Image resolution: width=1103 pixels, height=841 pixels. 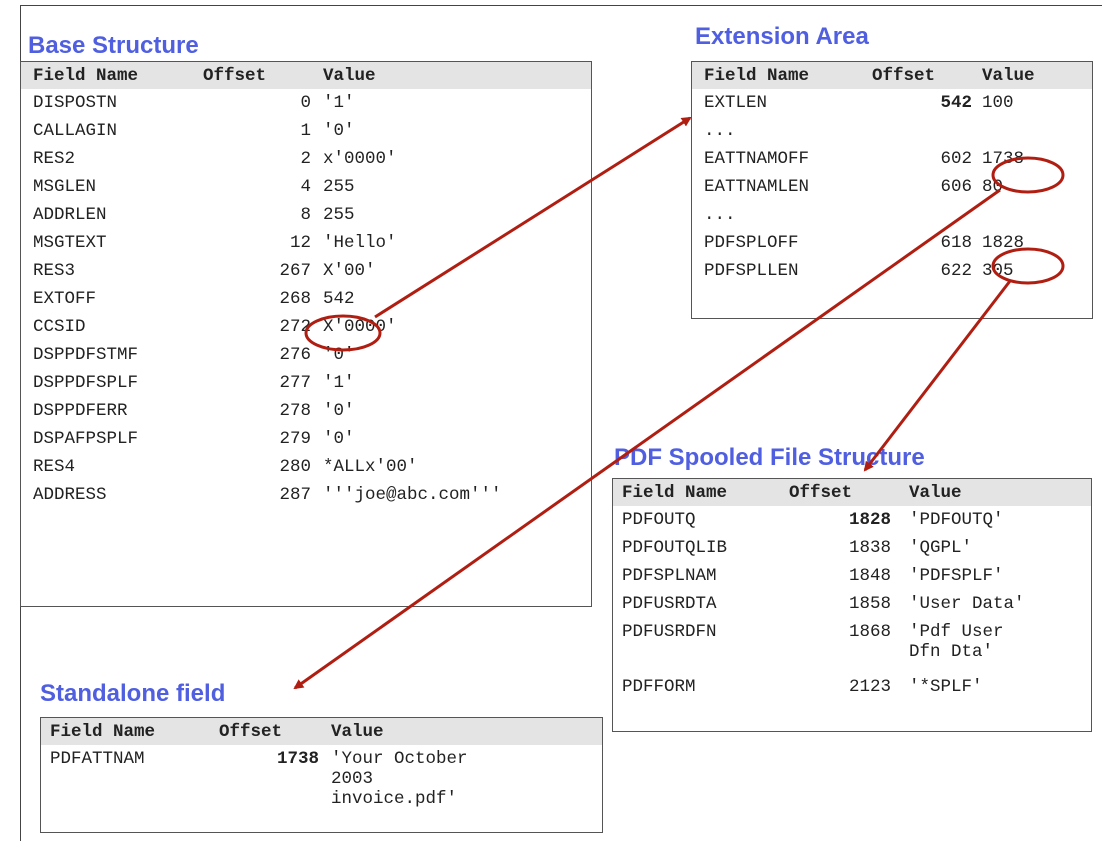 I want to click on table-row: PDFSPLLEN 622 305, so click(x=892, y=271).